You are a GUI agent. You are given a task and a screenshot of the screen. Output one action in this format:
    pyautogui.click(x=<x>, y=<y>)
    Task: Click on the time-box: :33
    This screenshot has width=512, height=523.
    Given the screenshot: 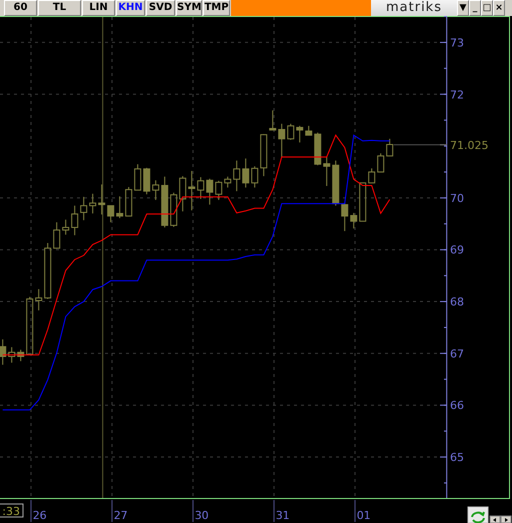 What is the action you would take?
    pyautogui.click(x=12, y=511)
    